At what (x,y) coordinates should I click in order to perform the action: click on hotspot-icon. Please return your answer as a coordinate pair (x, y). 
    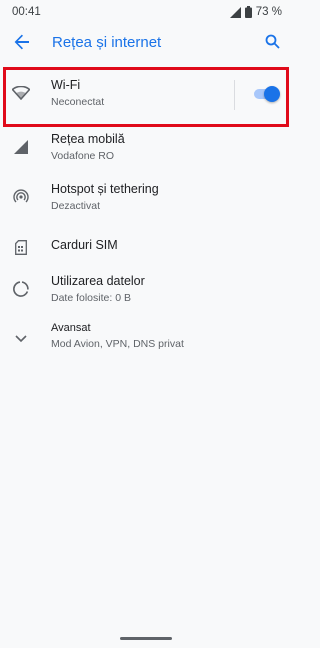
    Looking at the image, I should click on (21, 197).